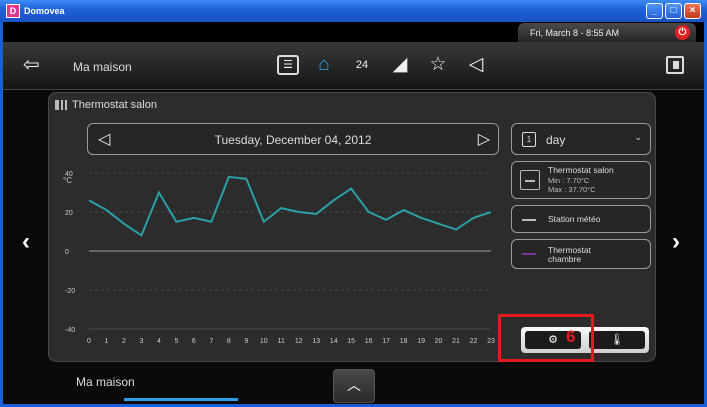  What do you see at coordinates (354, 386) in the screenshot?
I see `collapse-button: ︿` at bounding box center [354, 386].